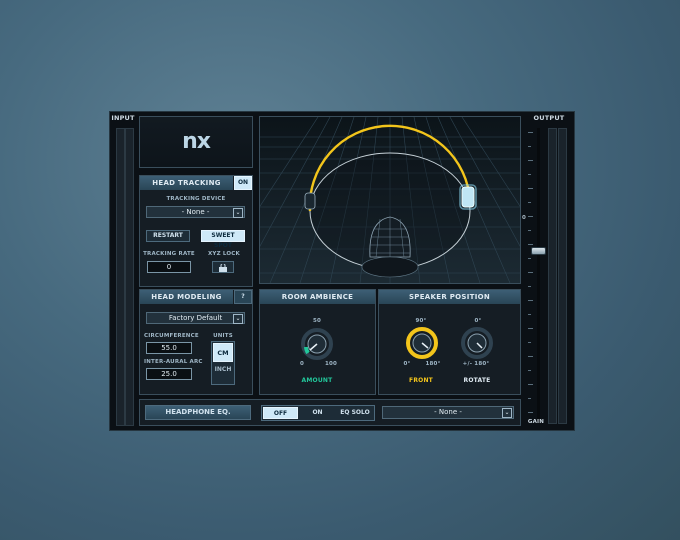 The height and width of the screenshot is (540, 680). I want to click on input-meter-left, so click(120, 277).